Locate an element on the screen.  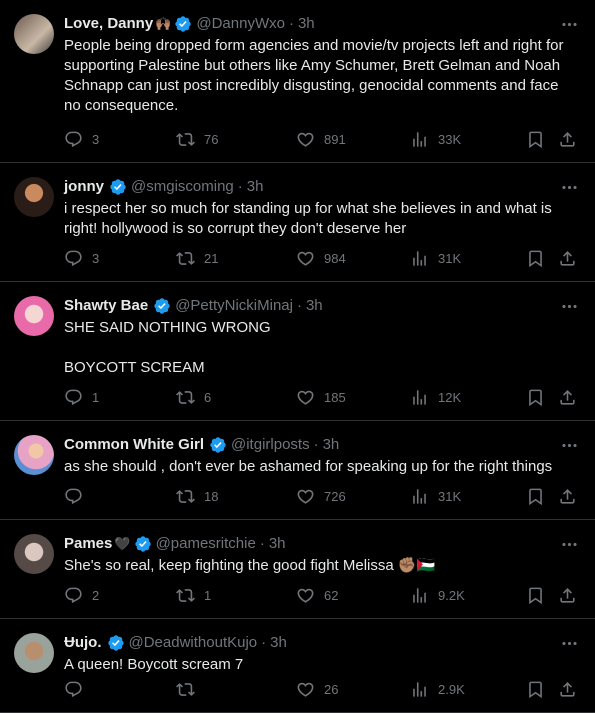
user-handle: @smgiscoming is located at coordinates (182, 187).